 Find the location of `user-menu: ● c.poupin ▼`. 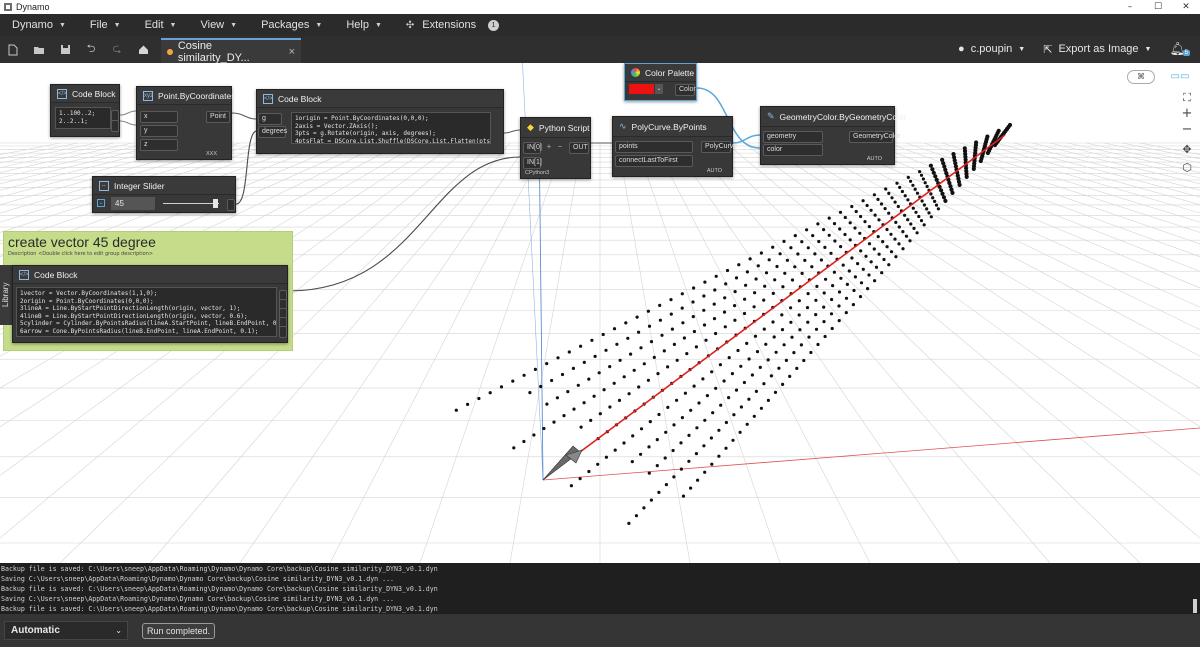

user-menu: ● c.poupin ▼ is located at coordinates (991, 49).